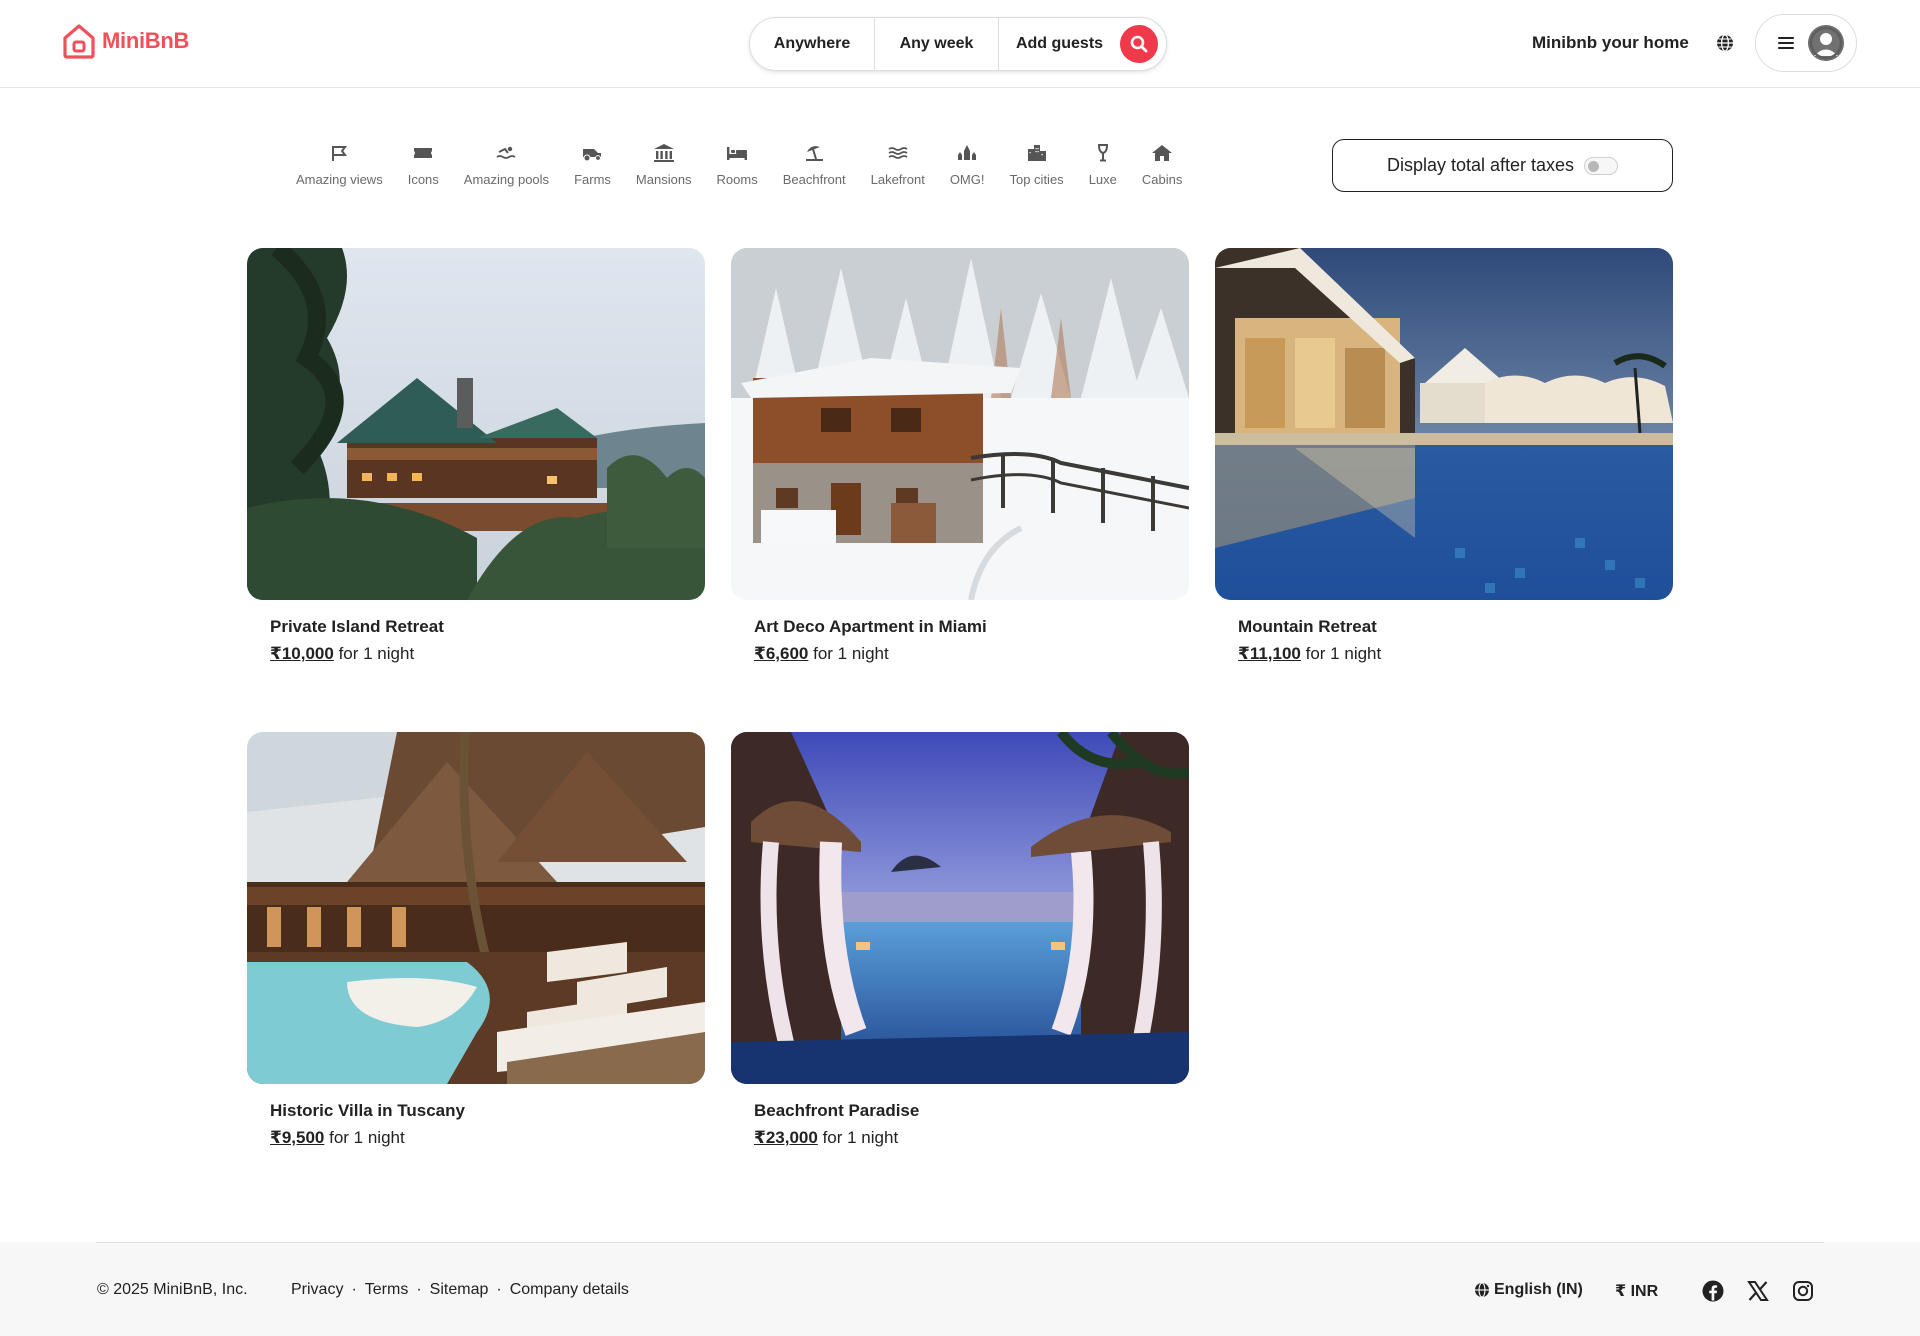  Describe the element at coordinates (172, 1289) in the screenshot. I see `copyright-text: © 2025 MiniBnB, Inc.` at that location.